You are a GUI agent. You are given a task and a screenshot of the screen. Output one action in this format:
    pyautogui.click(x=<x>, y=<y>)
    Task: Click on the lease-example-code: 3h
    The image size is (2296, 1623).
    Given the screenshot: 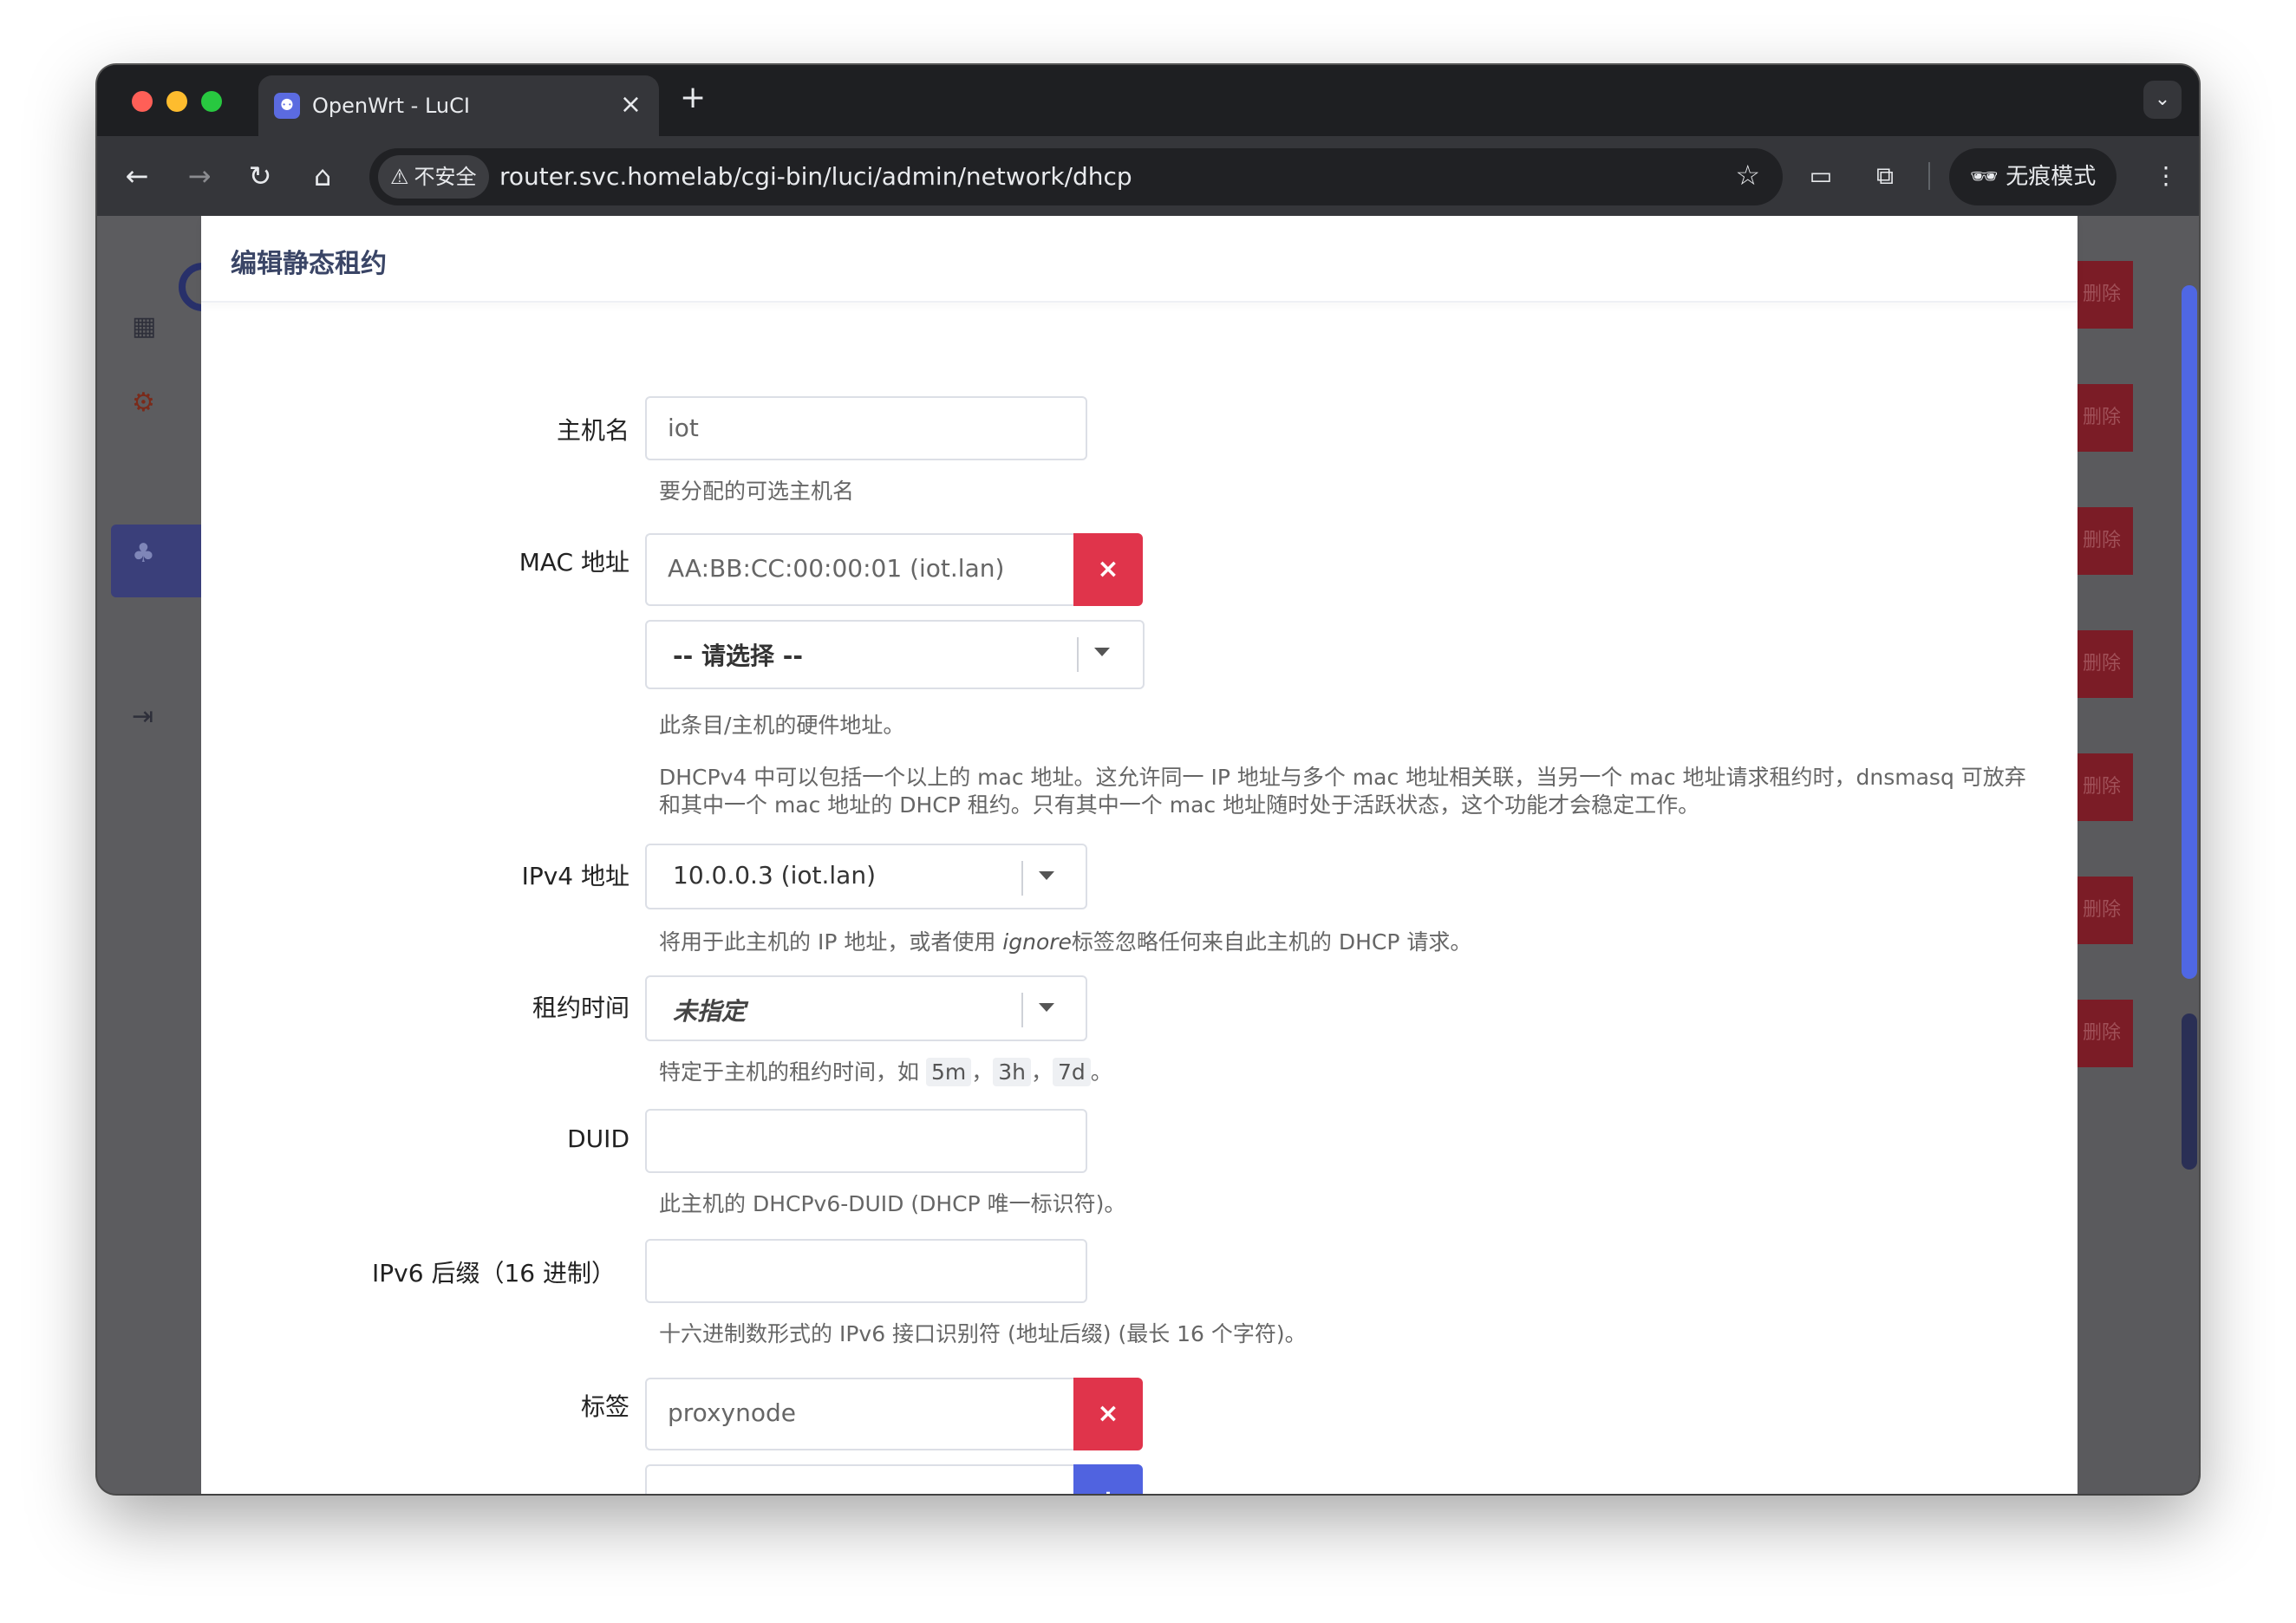 What is the action you would take?
    pyautogui.click(x=1012, y=1072)
    